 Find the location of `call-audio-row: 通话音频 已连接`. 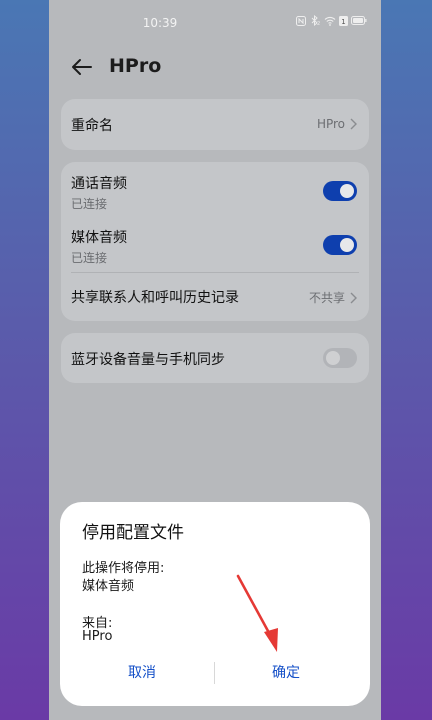

call-audio-row: 通话音频 已连接 is located at coordinates (215, 189).